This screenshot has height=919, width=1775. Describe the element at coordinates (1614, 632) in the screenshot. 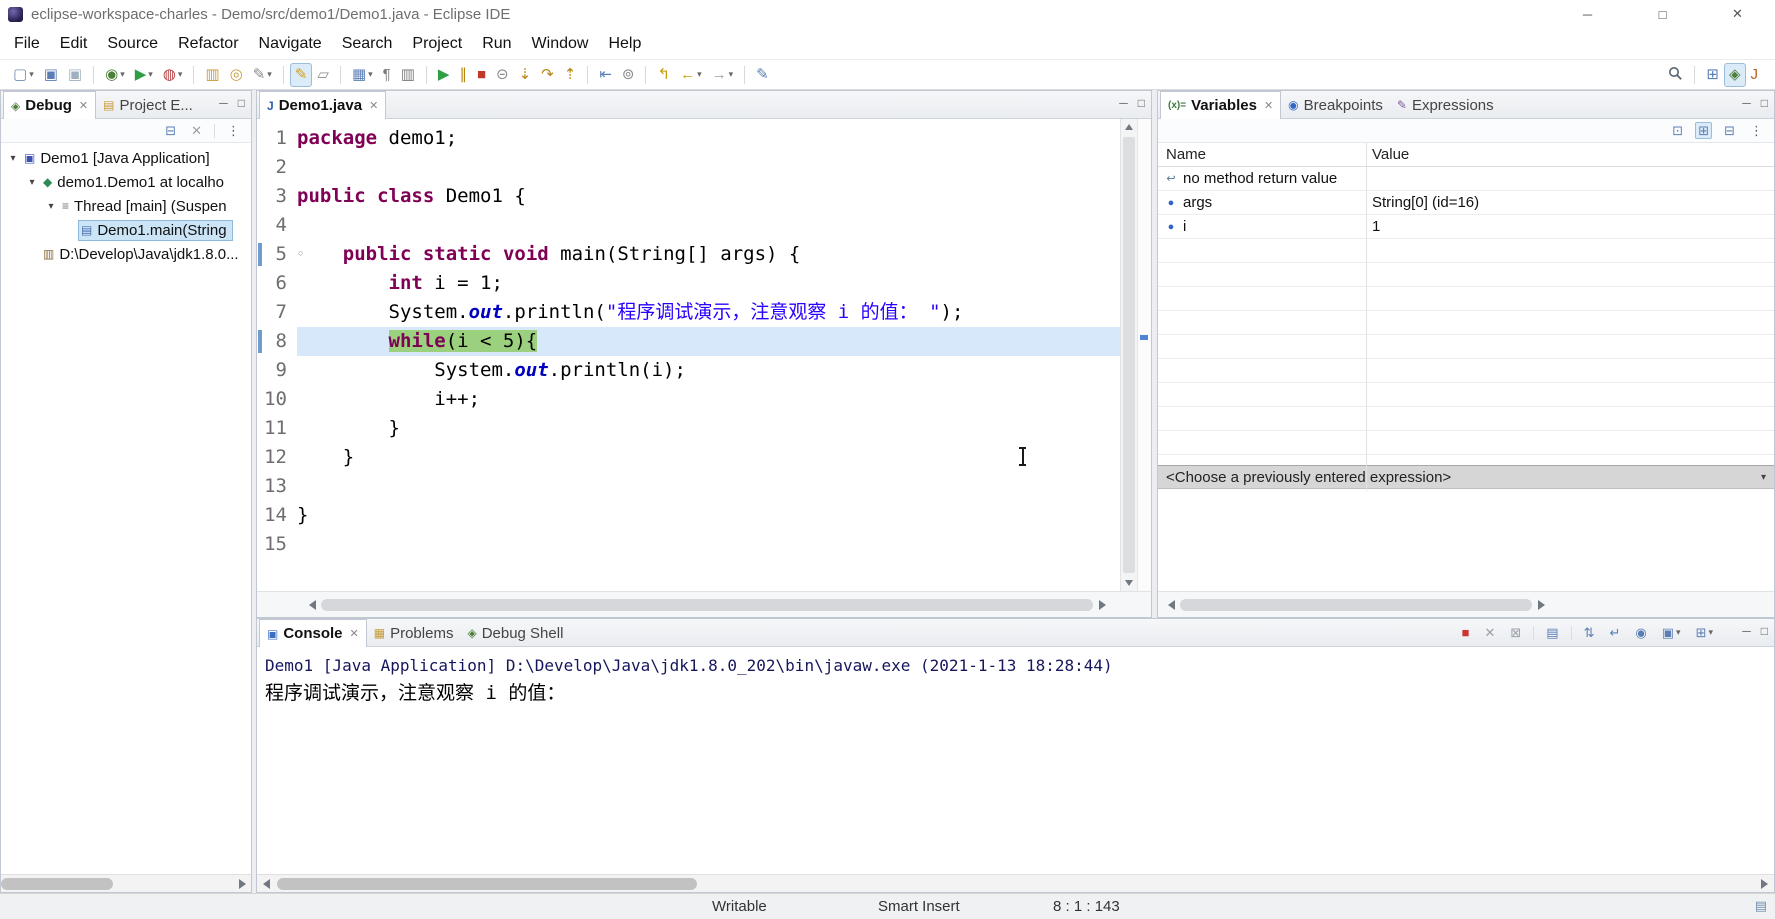

I see `word-wrap-toggle: ↵` at that location.